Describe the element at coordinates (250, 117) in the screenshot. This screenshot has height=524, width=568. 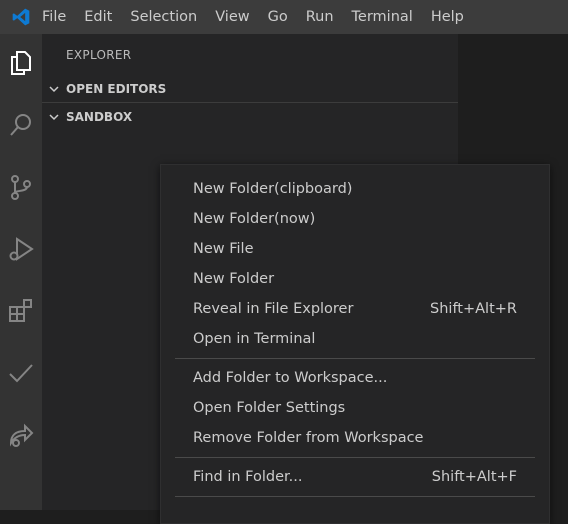
I see `section-sandbox: SANDBOX` at that location.